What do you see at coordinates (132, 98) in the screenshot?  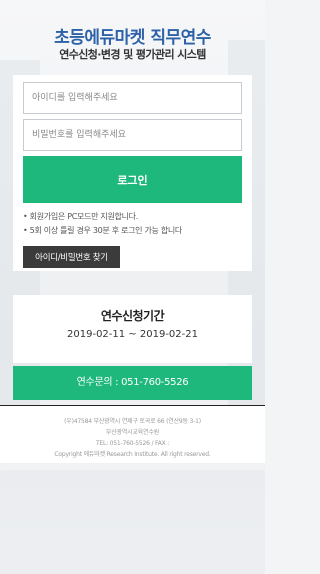 I see `id-input` at bounding box center [132, 98].